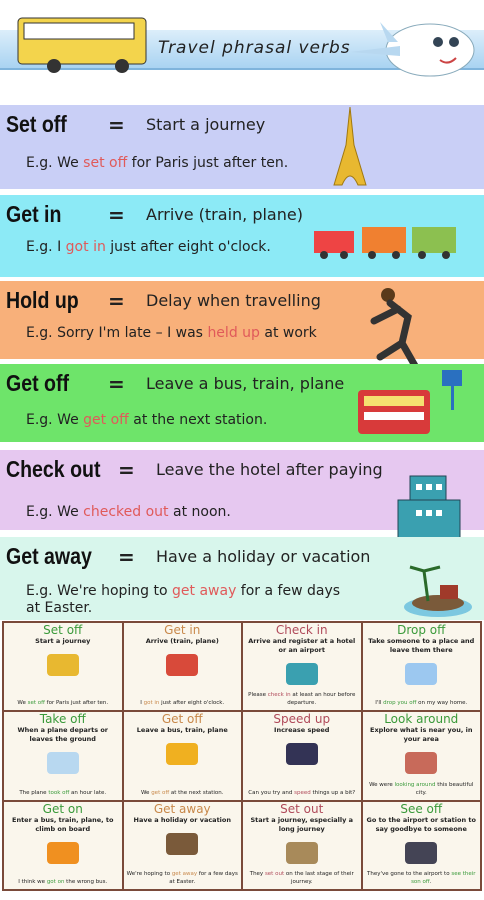 This screenshot has height=900, width=484. What do you see at coordinates (99, 591) in the screenshot?
I see `example-text: E.g. We're hoping to` at bounding box center [99, 591].